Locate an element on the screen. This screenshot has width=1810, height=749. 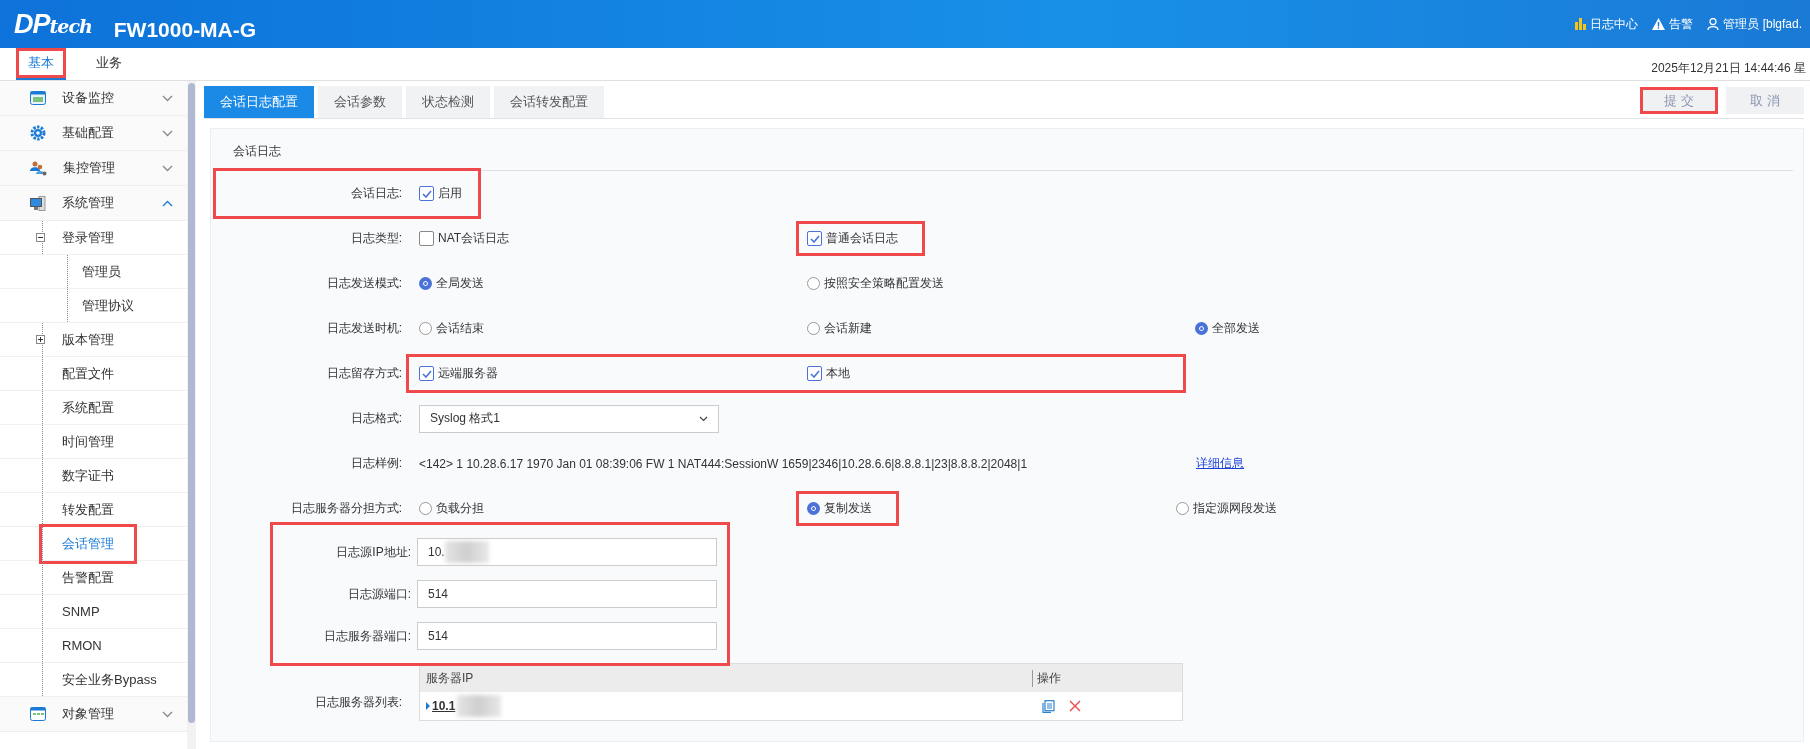
sidebar-group: 对象管理 is located at coordinates (93, 714).